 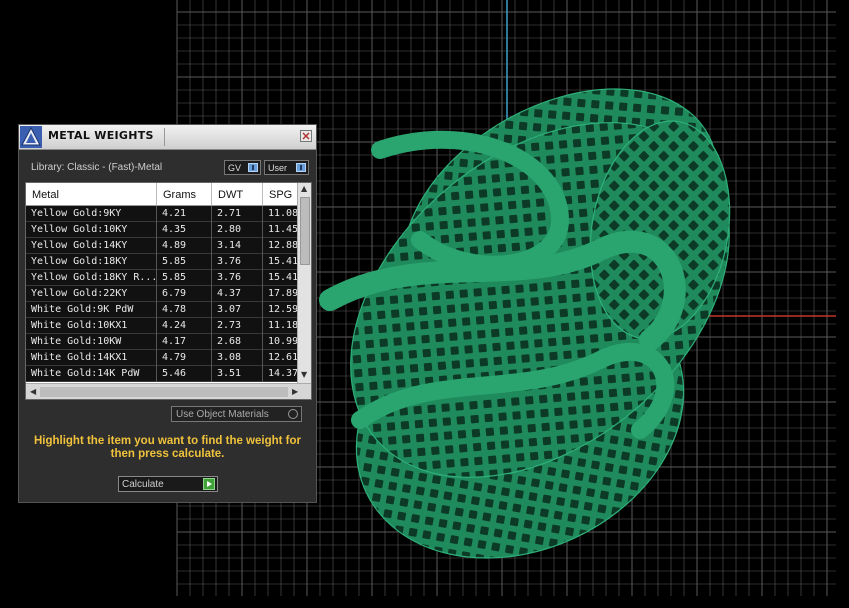 I want to click on table-row: Yellow Gold:18KY R... 5.85 3.76 15.41, so click(x=161, y=278).